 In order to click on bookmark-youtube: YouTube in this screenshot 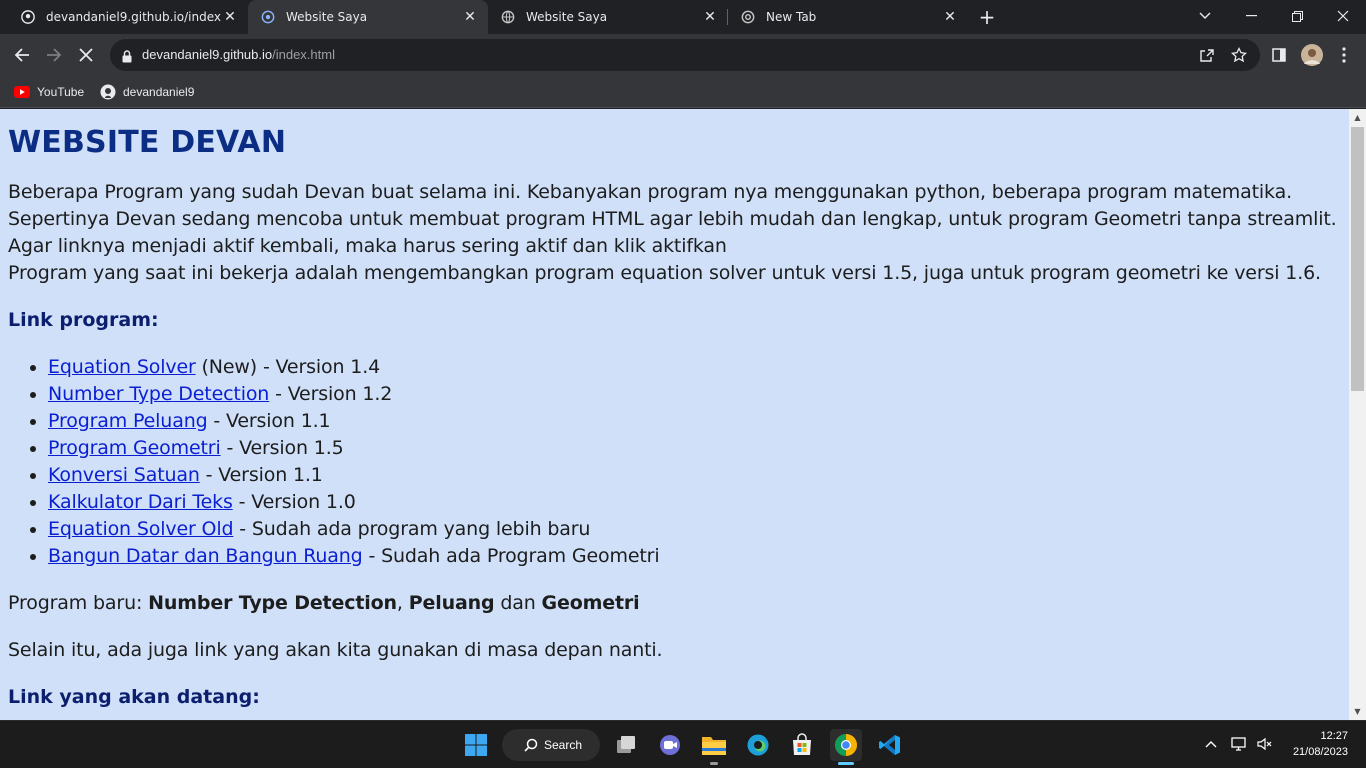, I will do `click(49, 92)`.